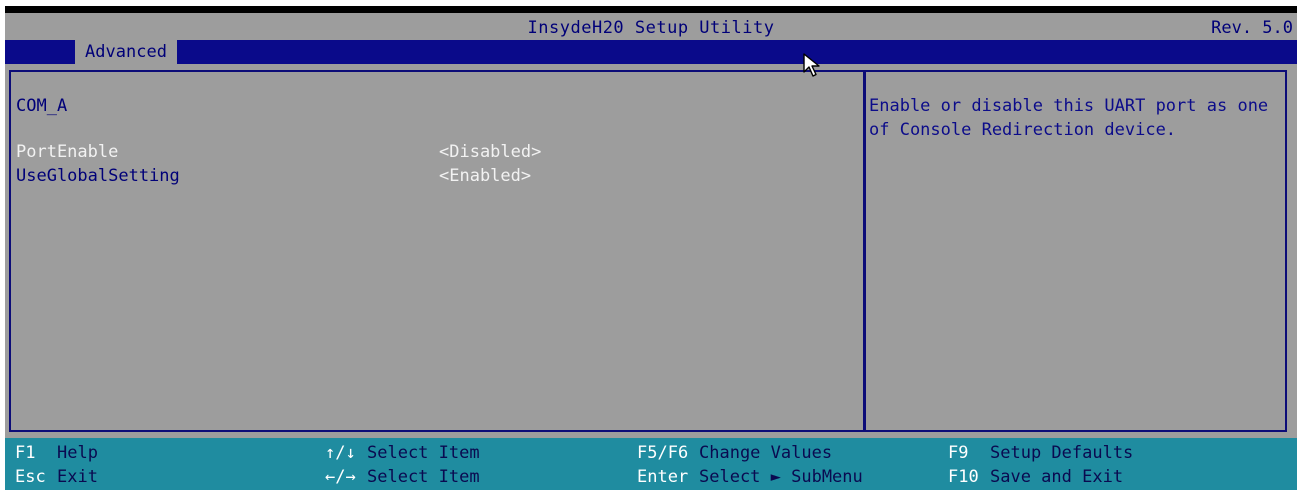 The width and height of the screenshot is (1303, 495). I want to click on setting-label-use-global-setting: UseGlobalSetting, so click(98, 176).